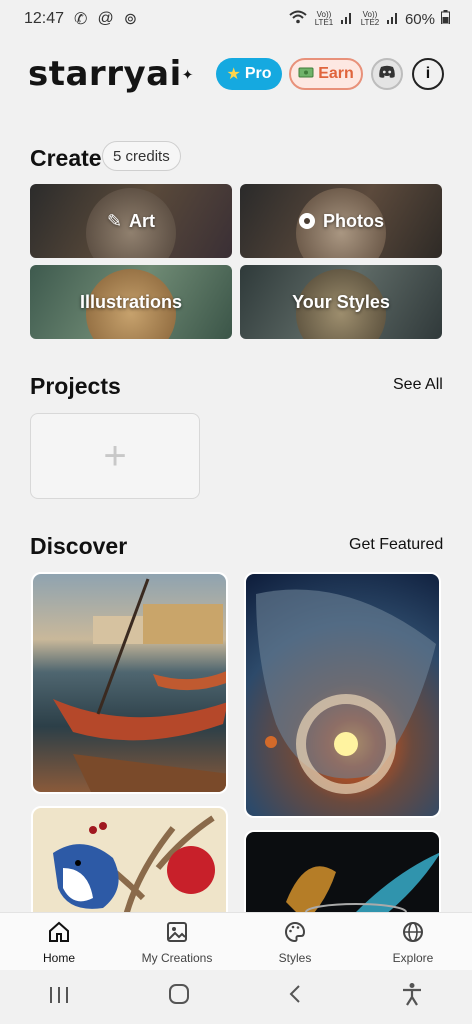  I want to click on add-project-button: +, so click(115, 456).